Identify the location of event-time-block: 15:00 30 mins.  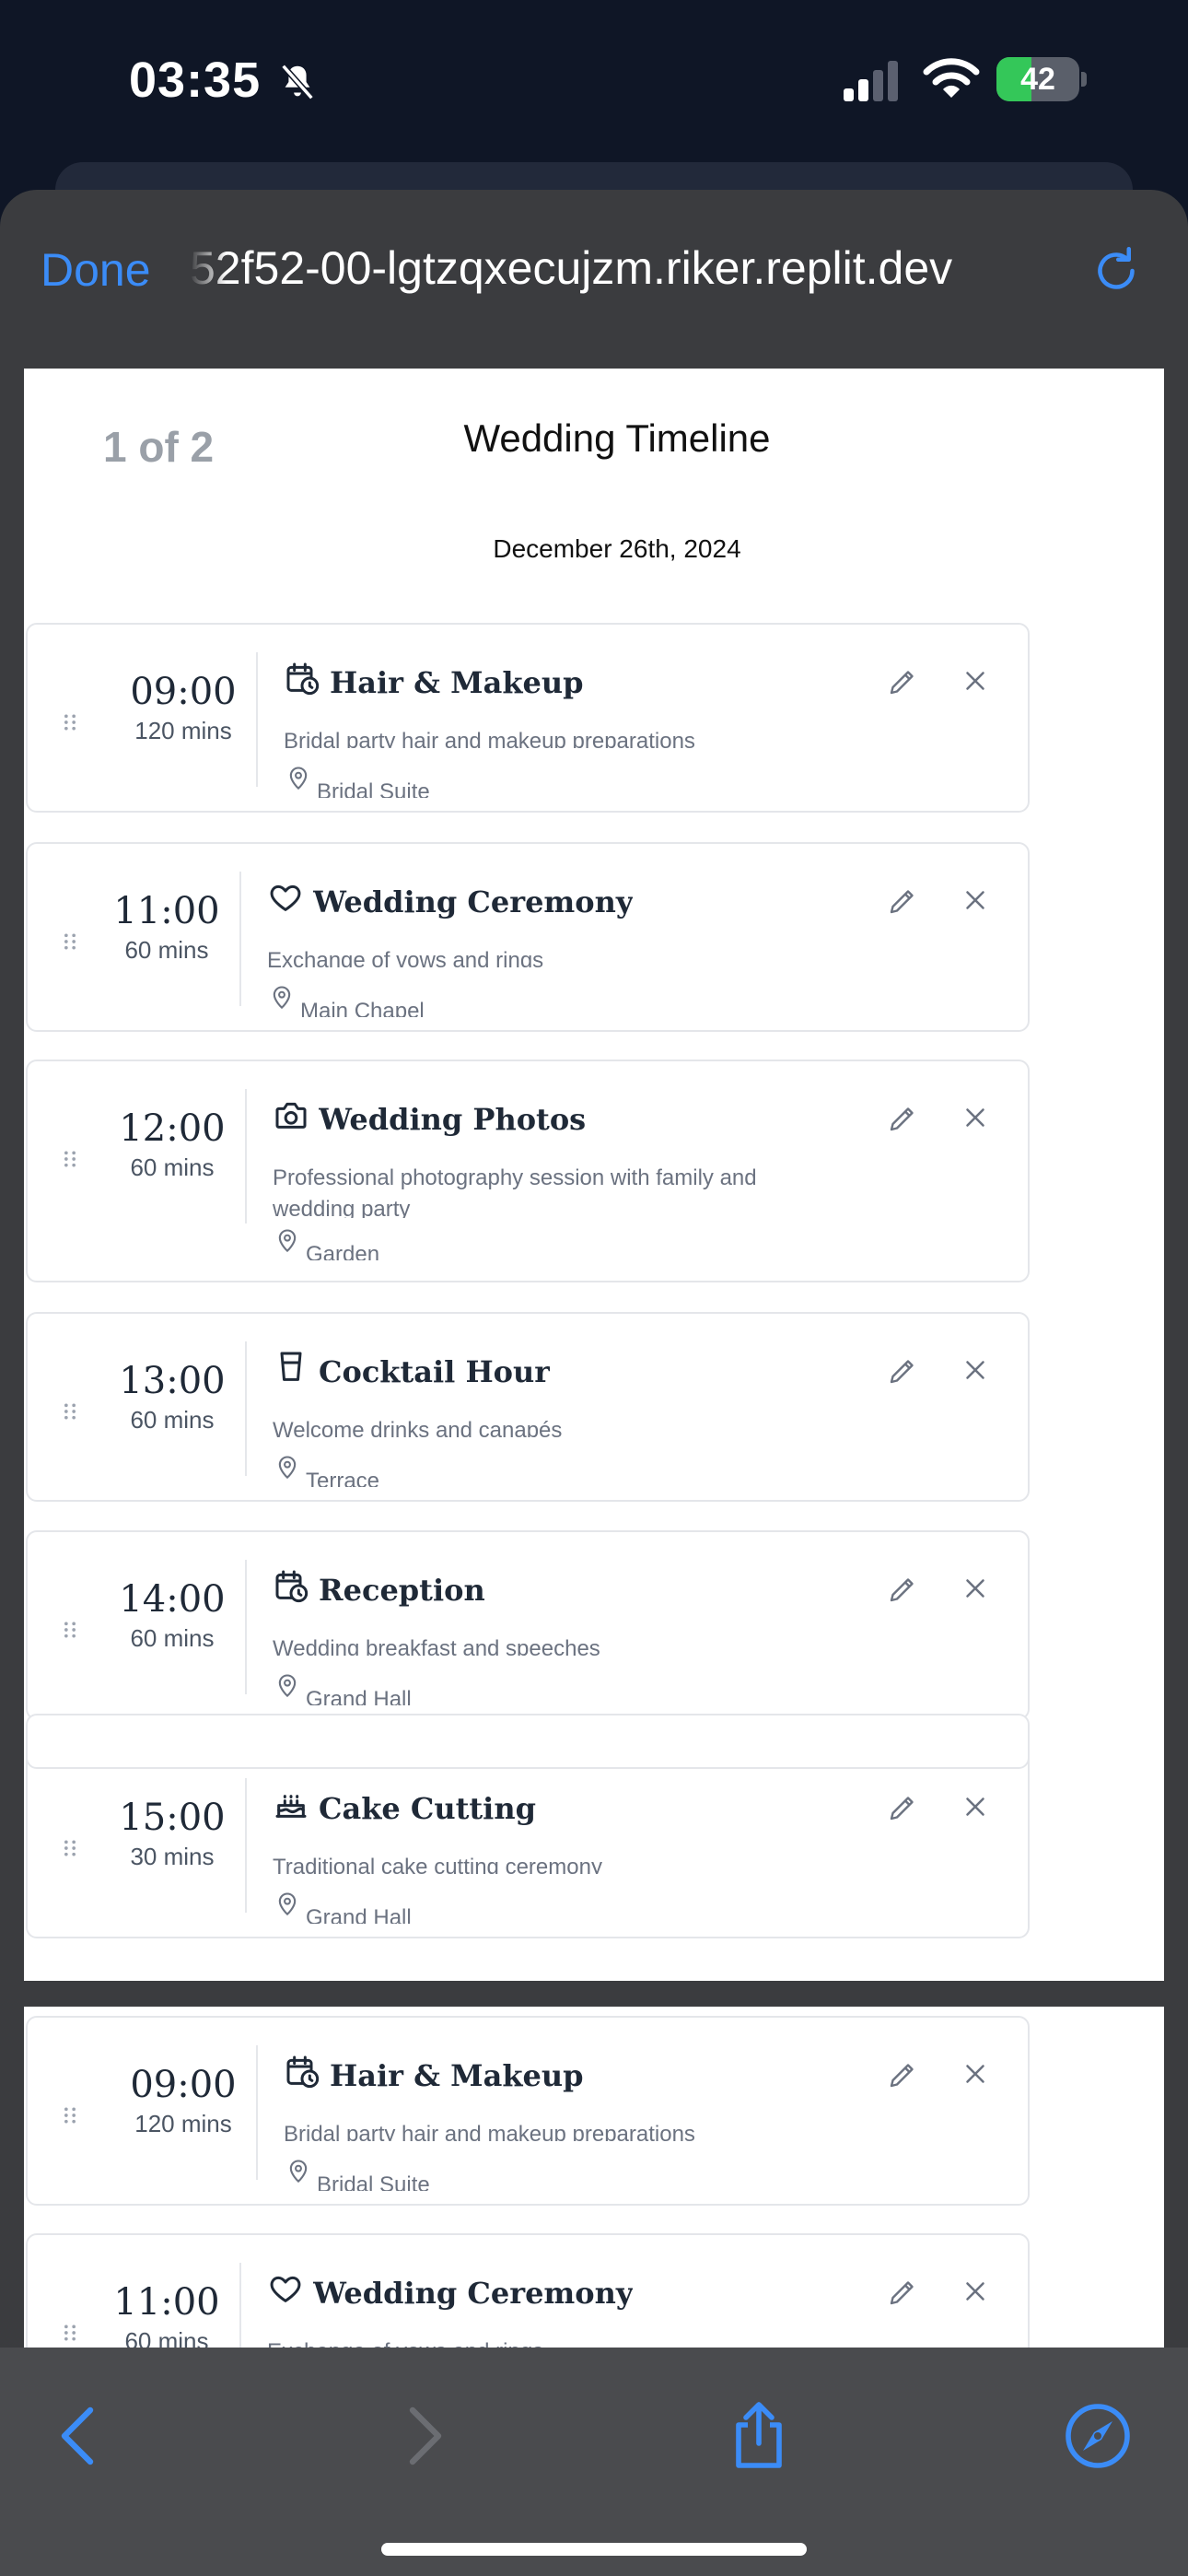
(172, 1834).